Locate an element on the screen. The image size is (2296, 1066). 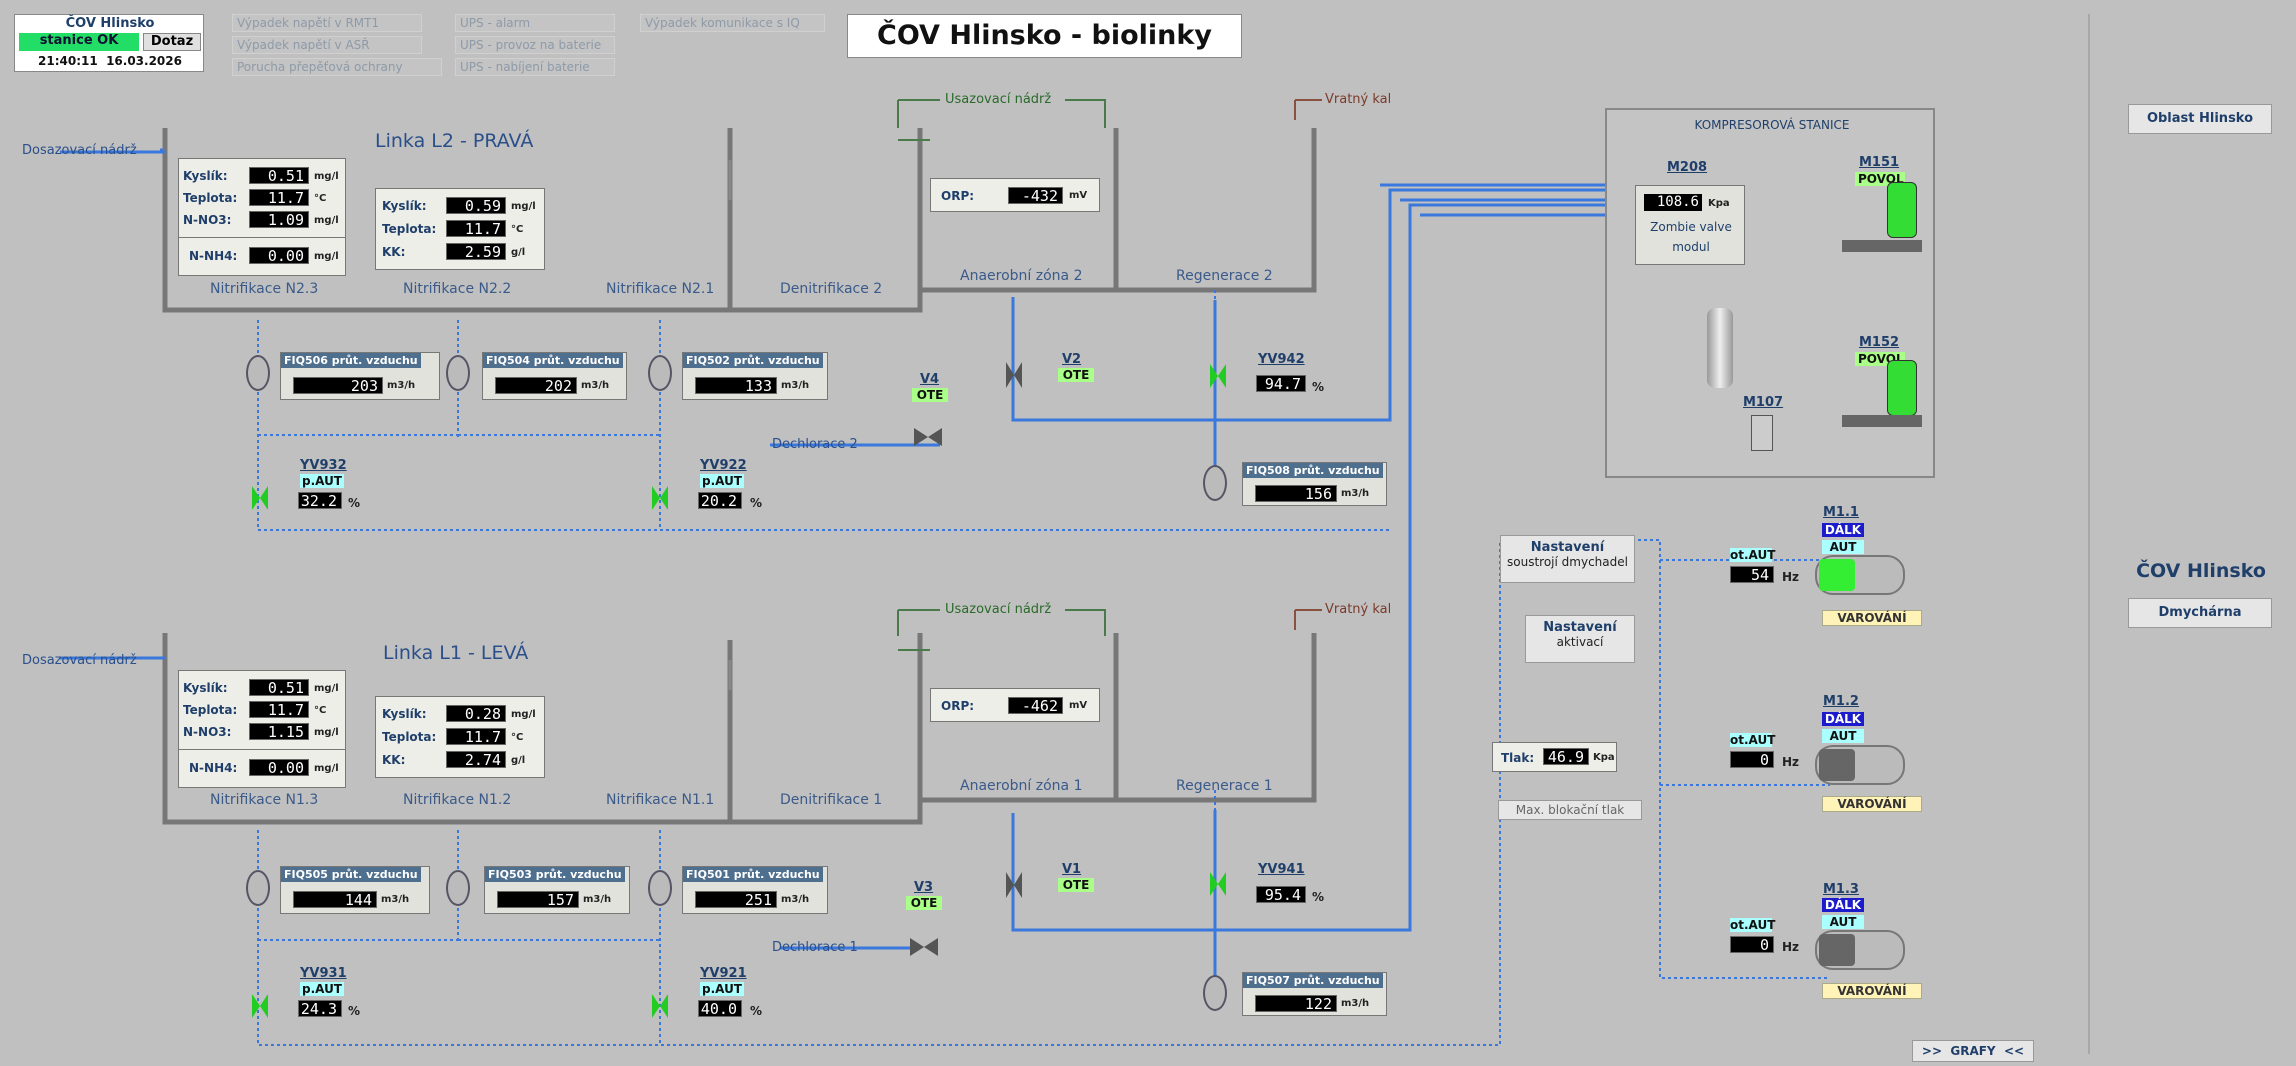
activation-settings-button: Nastavení aktivací is located at coordinates (1580, 639).